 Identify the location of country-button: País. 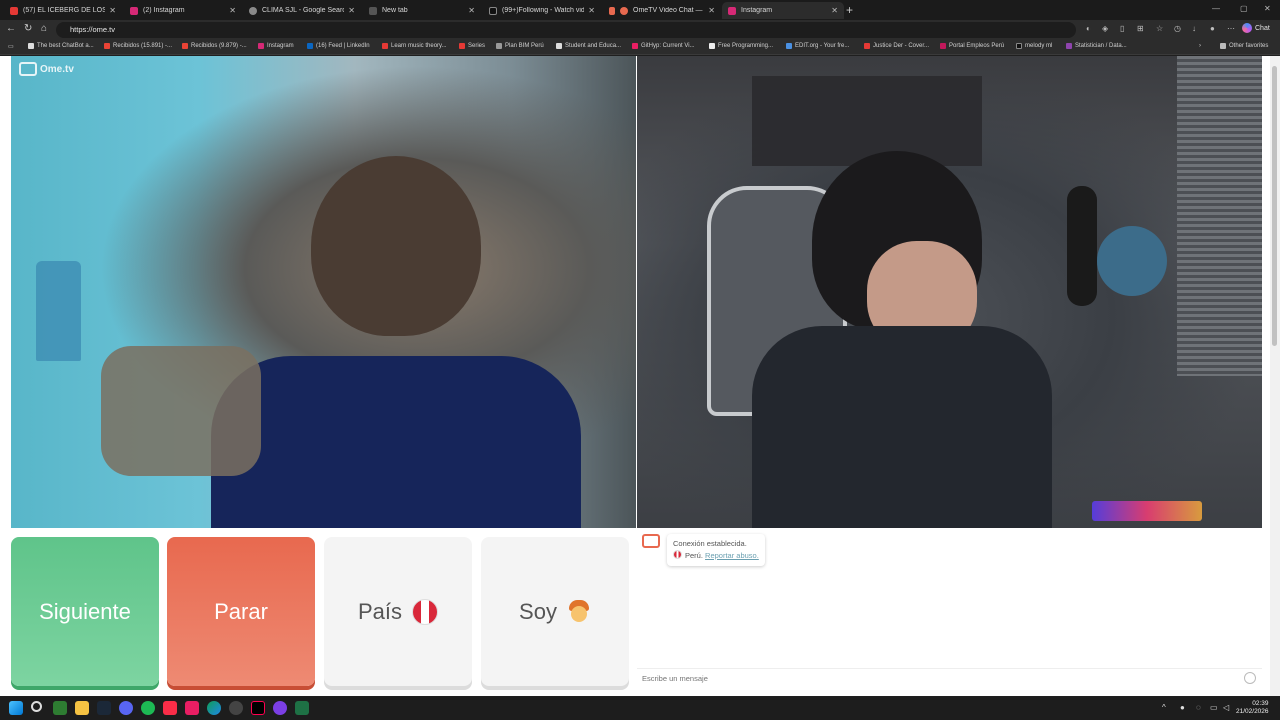
(398, 611).